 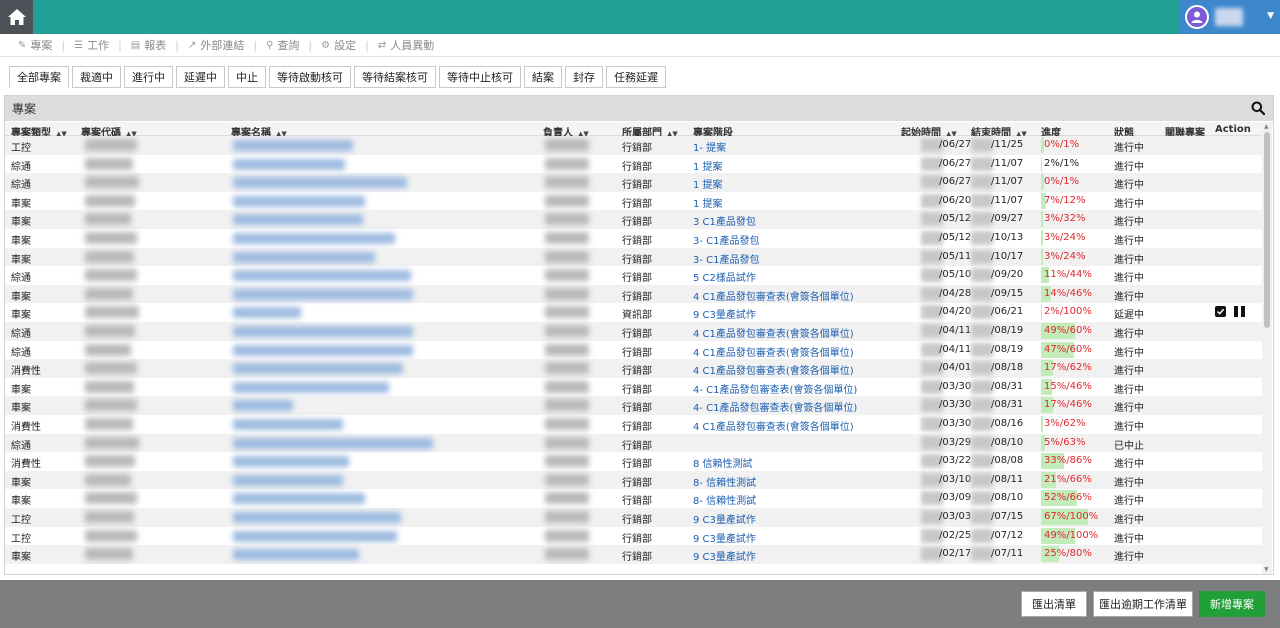 I want to click on cell-project-stage: 3 C1產品發包, so click(x=724, y=220).